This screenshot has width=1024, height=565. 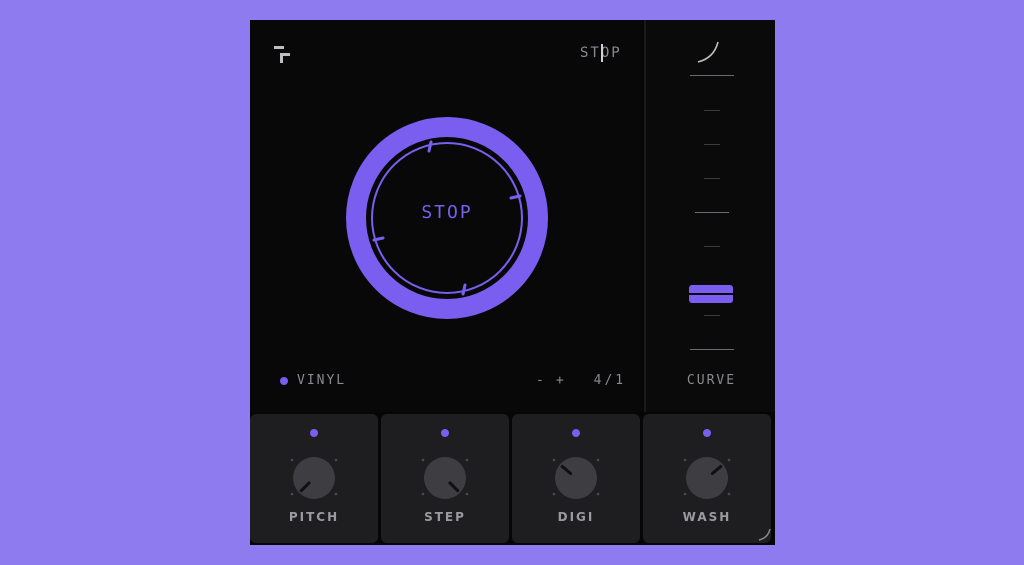 I want to click on knob-label: DIGI, so click(x=576, y=517).